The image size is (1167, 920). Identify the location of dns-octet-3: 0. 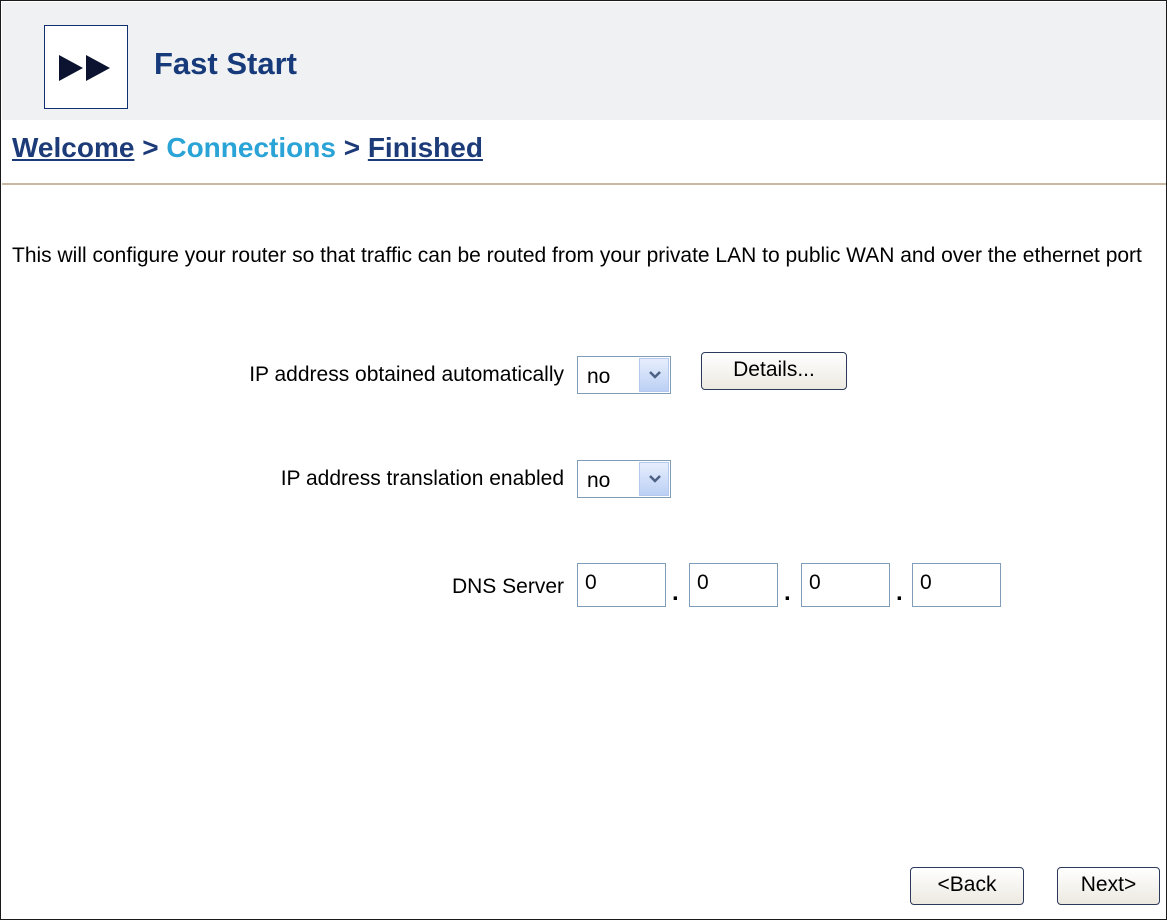
(845, 585).